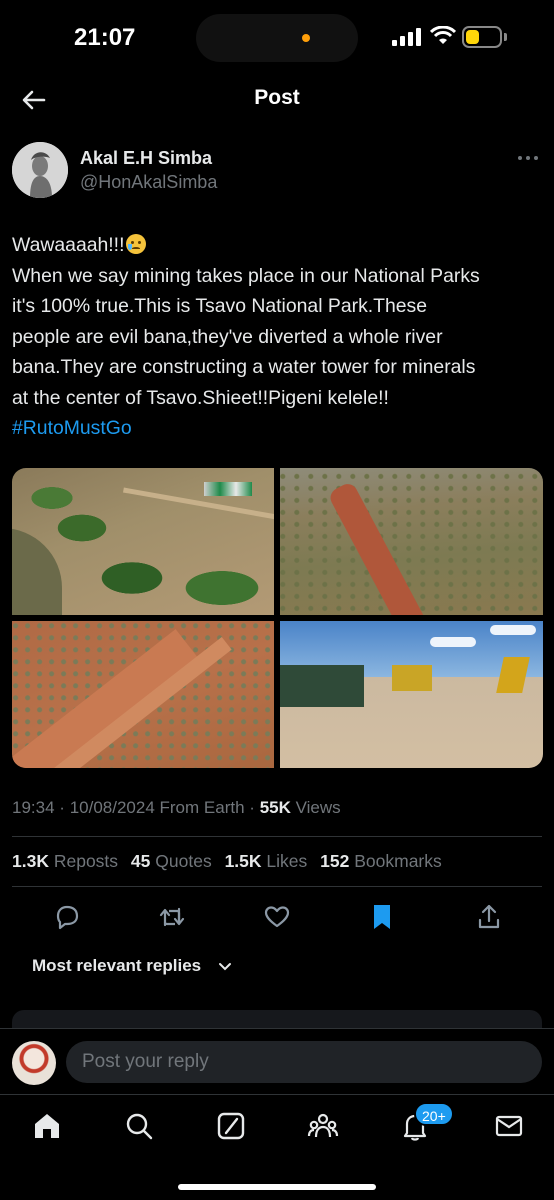 The height and width of the screenshot is (1200, 554). I want to click on communities-icon, so click(323, 1126).